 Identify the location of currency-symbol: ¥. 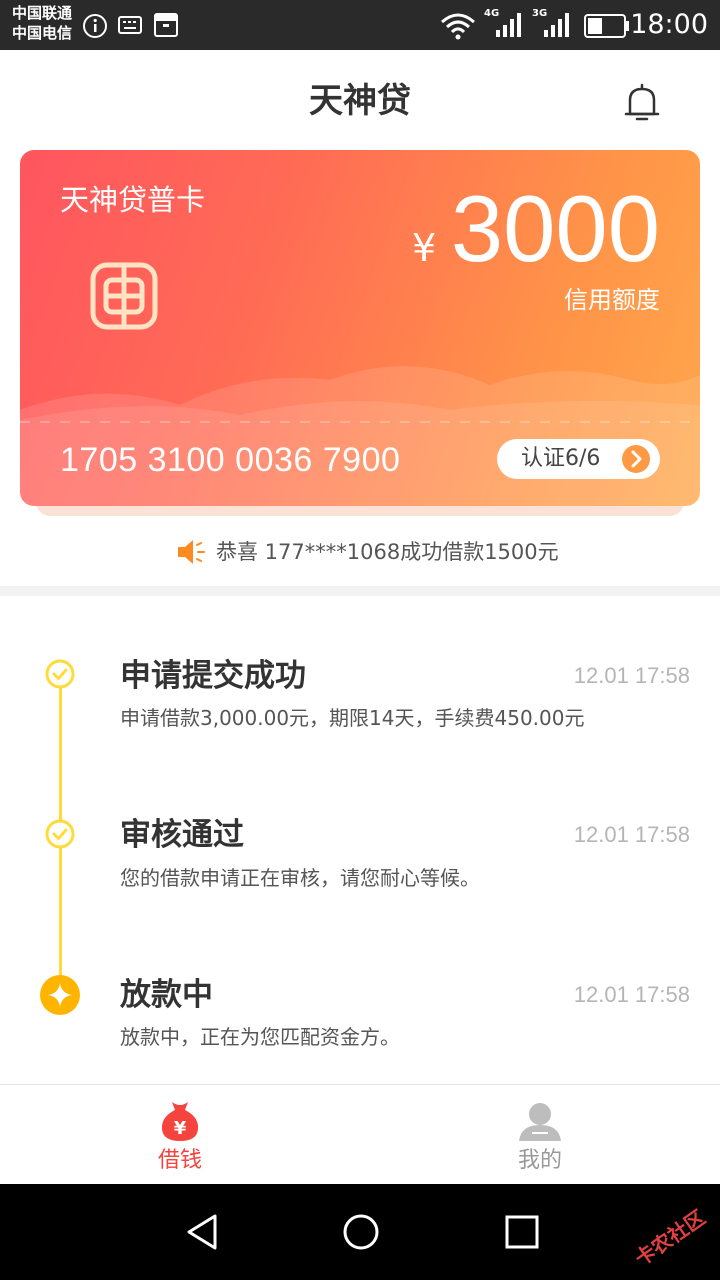
(424, 248).